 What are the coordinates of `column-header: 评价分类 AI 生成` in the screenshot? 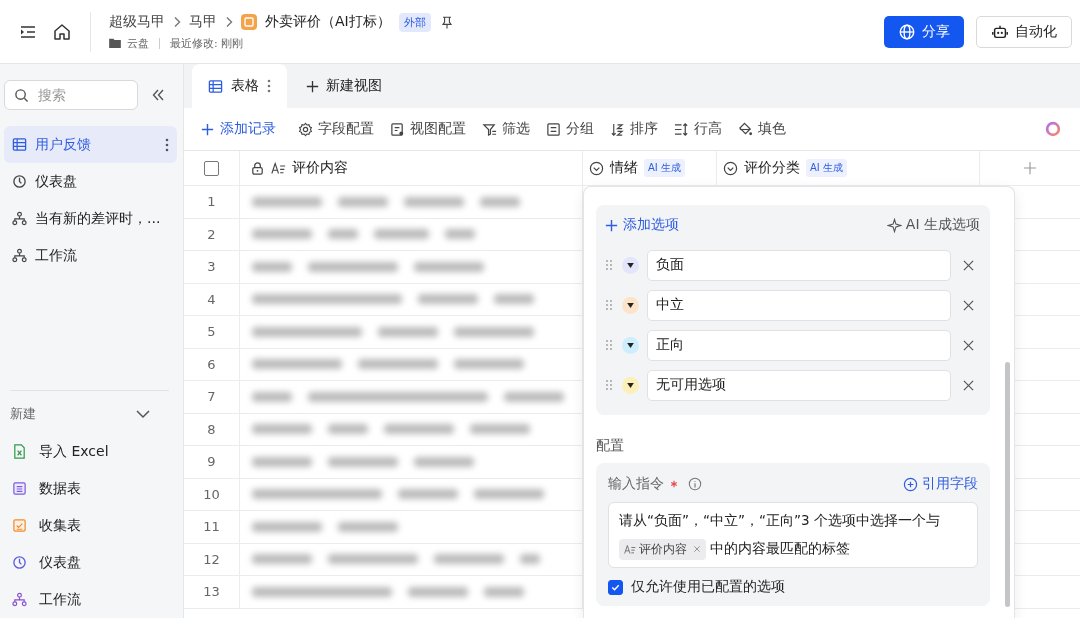 It's located at (848, 168).